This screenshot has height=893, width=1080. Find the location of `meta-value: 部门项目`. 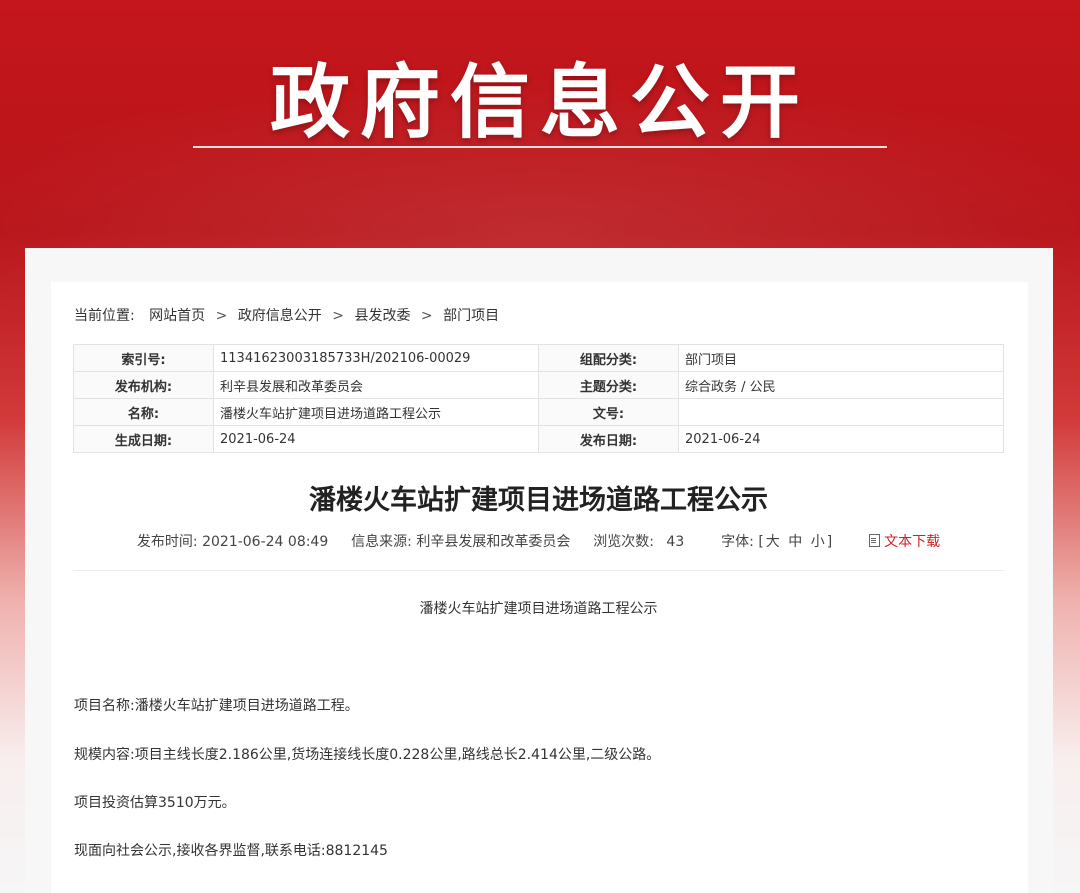

meta-value: 部门项目 is located at coordinates (841, 358).